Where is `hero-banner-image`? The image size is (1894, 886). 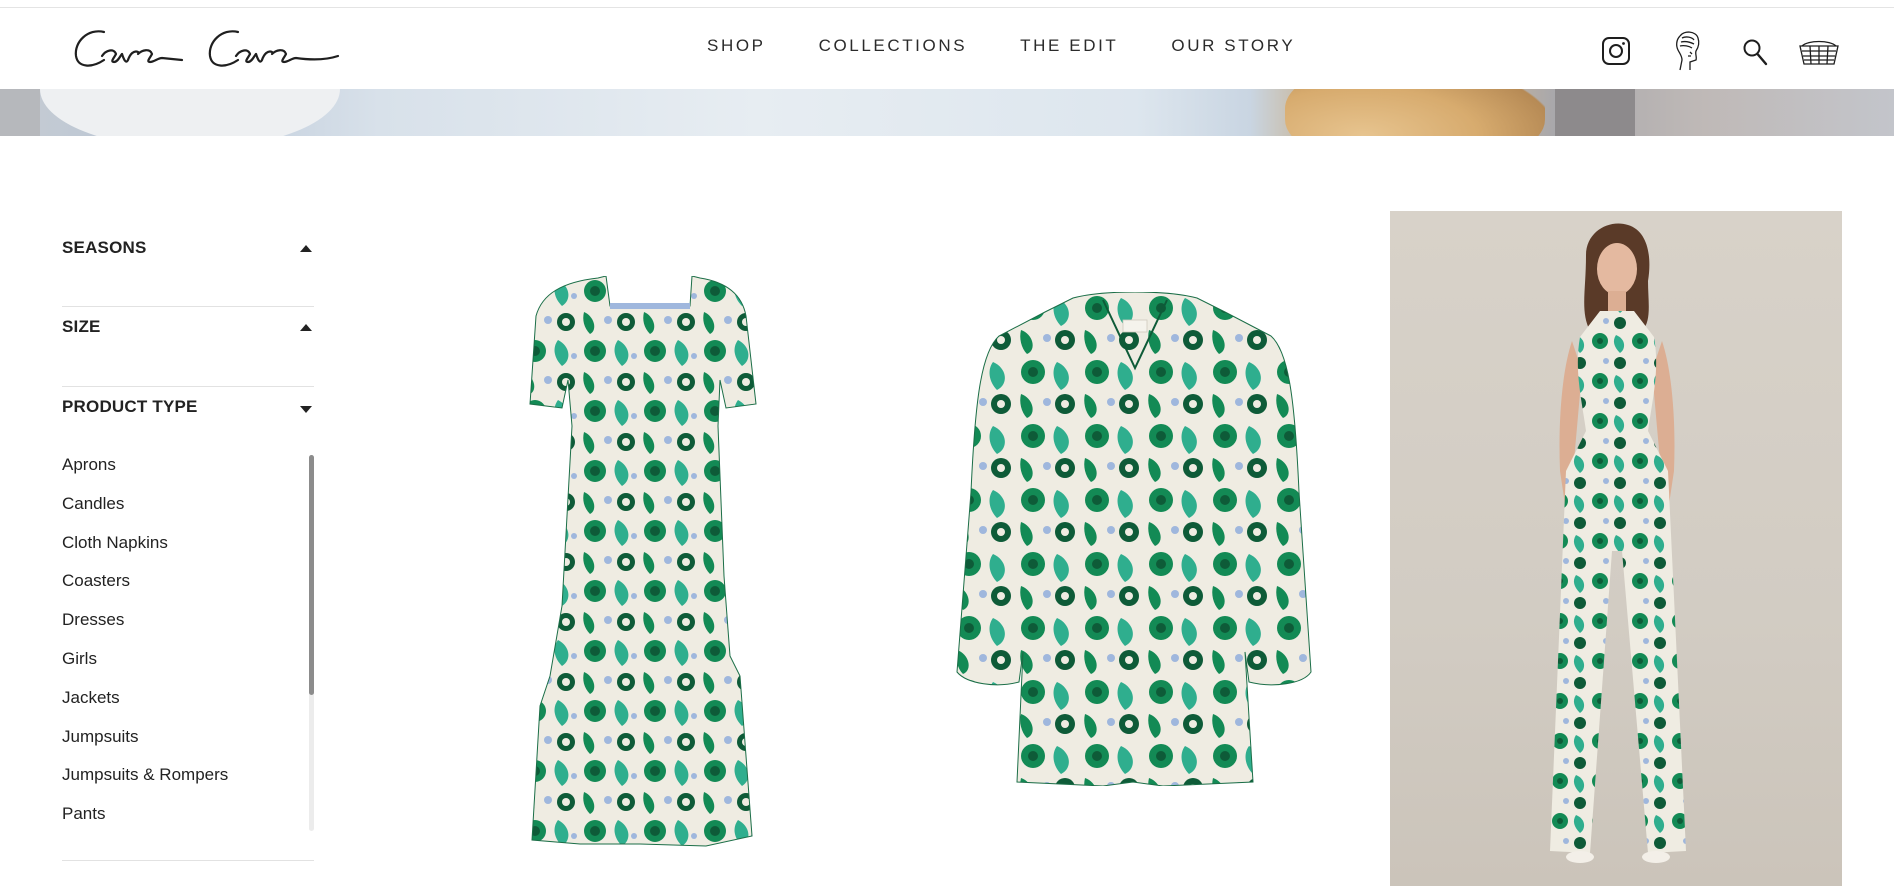 hero-banner-image is located at coordinates (947, 112).